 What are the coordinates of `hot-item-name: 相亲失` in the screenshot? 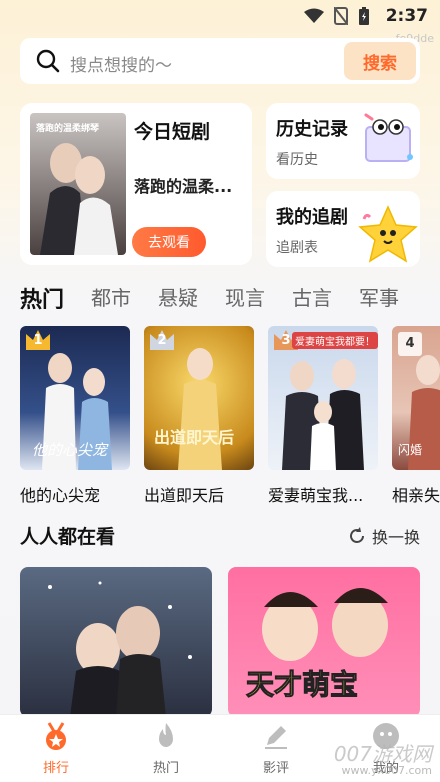 It's located at (416, 494).